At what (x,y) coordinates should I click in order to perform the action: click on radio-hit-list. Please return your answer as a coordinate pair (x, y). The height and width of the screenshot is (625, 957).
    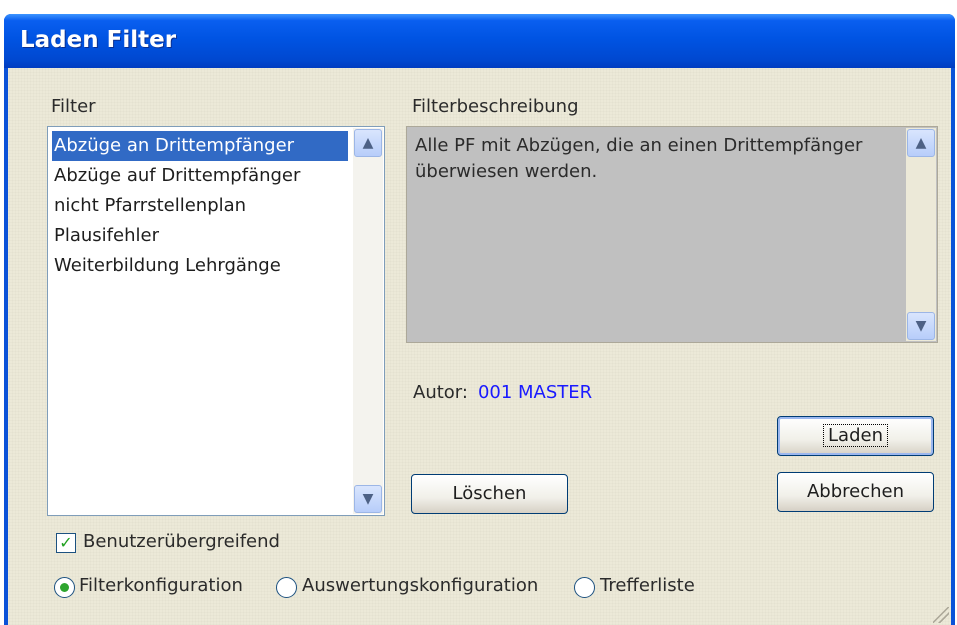
    Looking at the image, I should click on (584, 587).